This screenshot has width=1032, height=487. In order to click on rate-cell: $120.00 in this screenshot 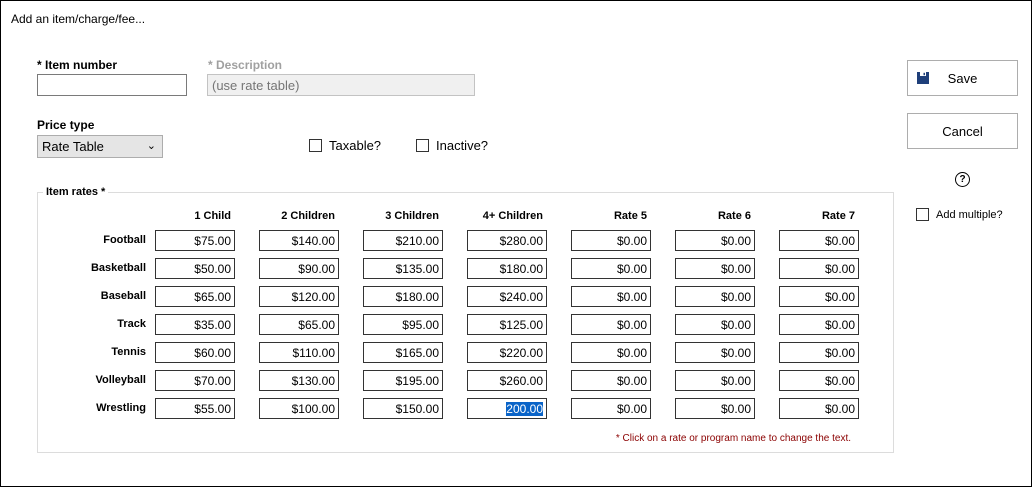, I will do `click(299, 296)`.